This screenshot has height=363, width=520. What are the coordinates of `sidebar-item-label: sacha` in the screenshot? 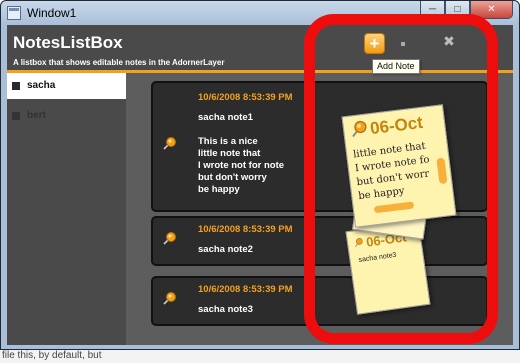 It's located at (41, 85).